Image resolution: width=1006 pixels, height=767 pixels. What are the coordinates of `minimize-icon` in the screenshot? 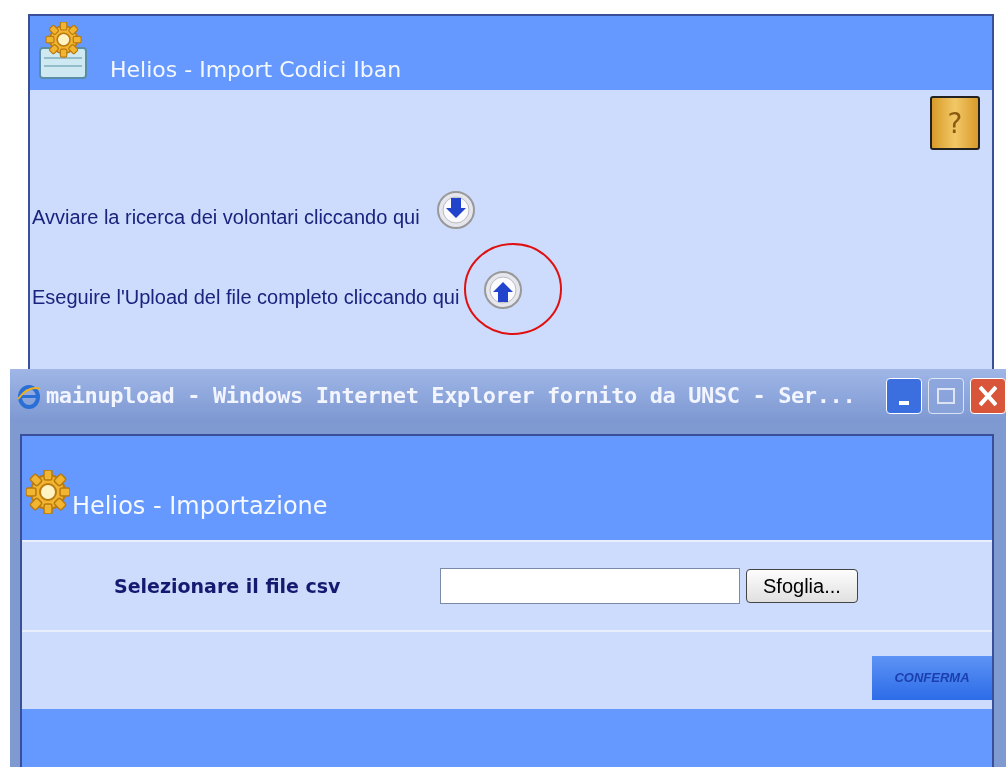 It's located at (904, 402).